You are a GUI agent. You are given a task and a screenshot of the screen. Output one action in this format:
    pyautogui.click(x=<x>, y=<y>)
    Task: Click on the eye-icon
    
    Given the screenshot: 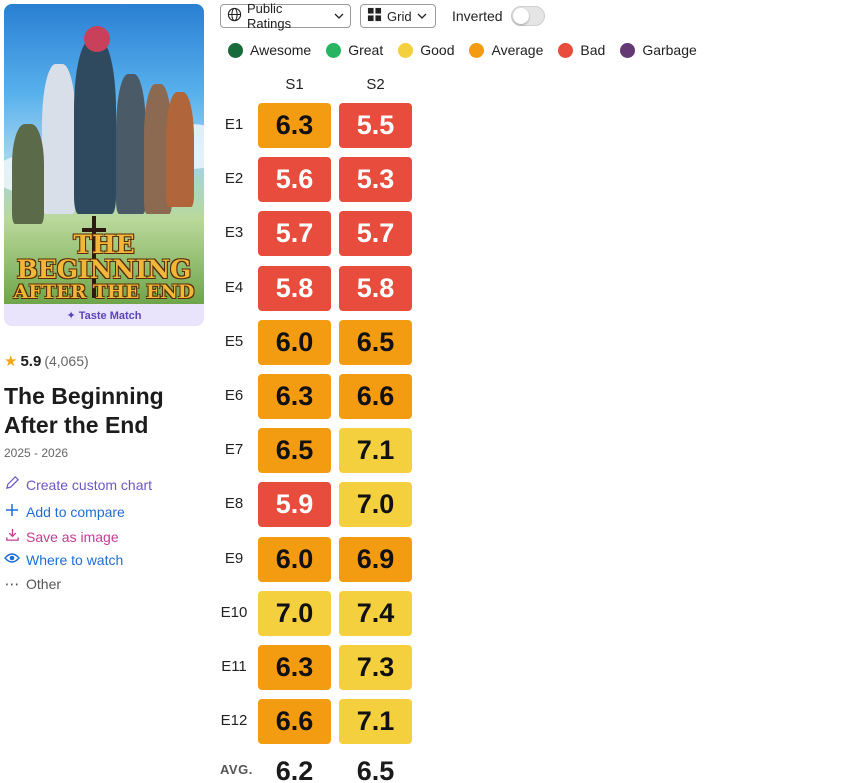 What is the action you would take?
    pyautogui.click(x=12, y=559)
    